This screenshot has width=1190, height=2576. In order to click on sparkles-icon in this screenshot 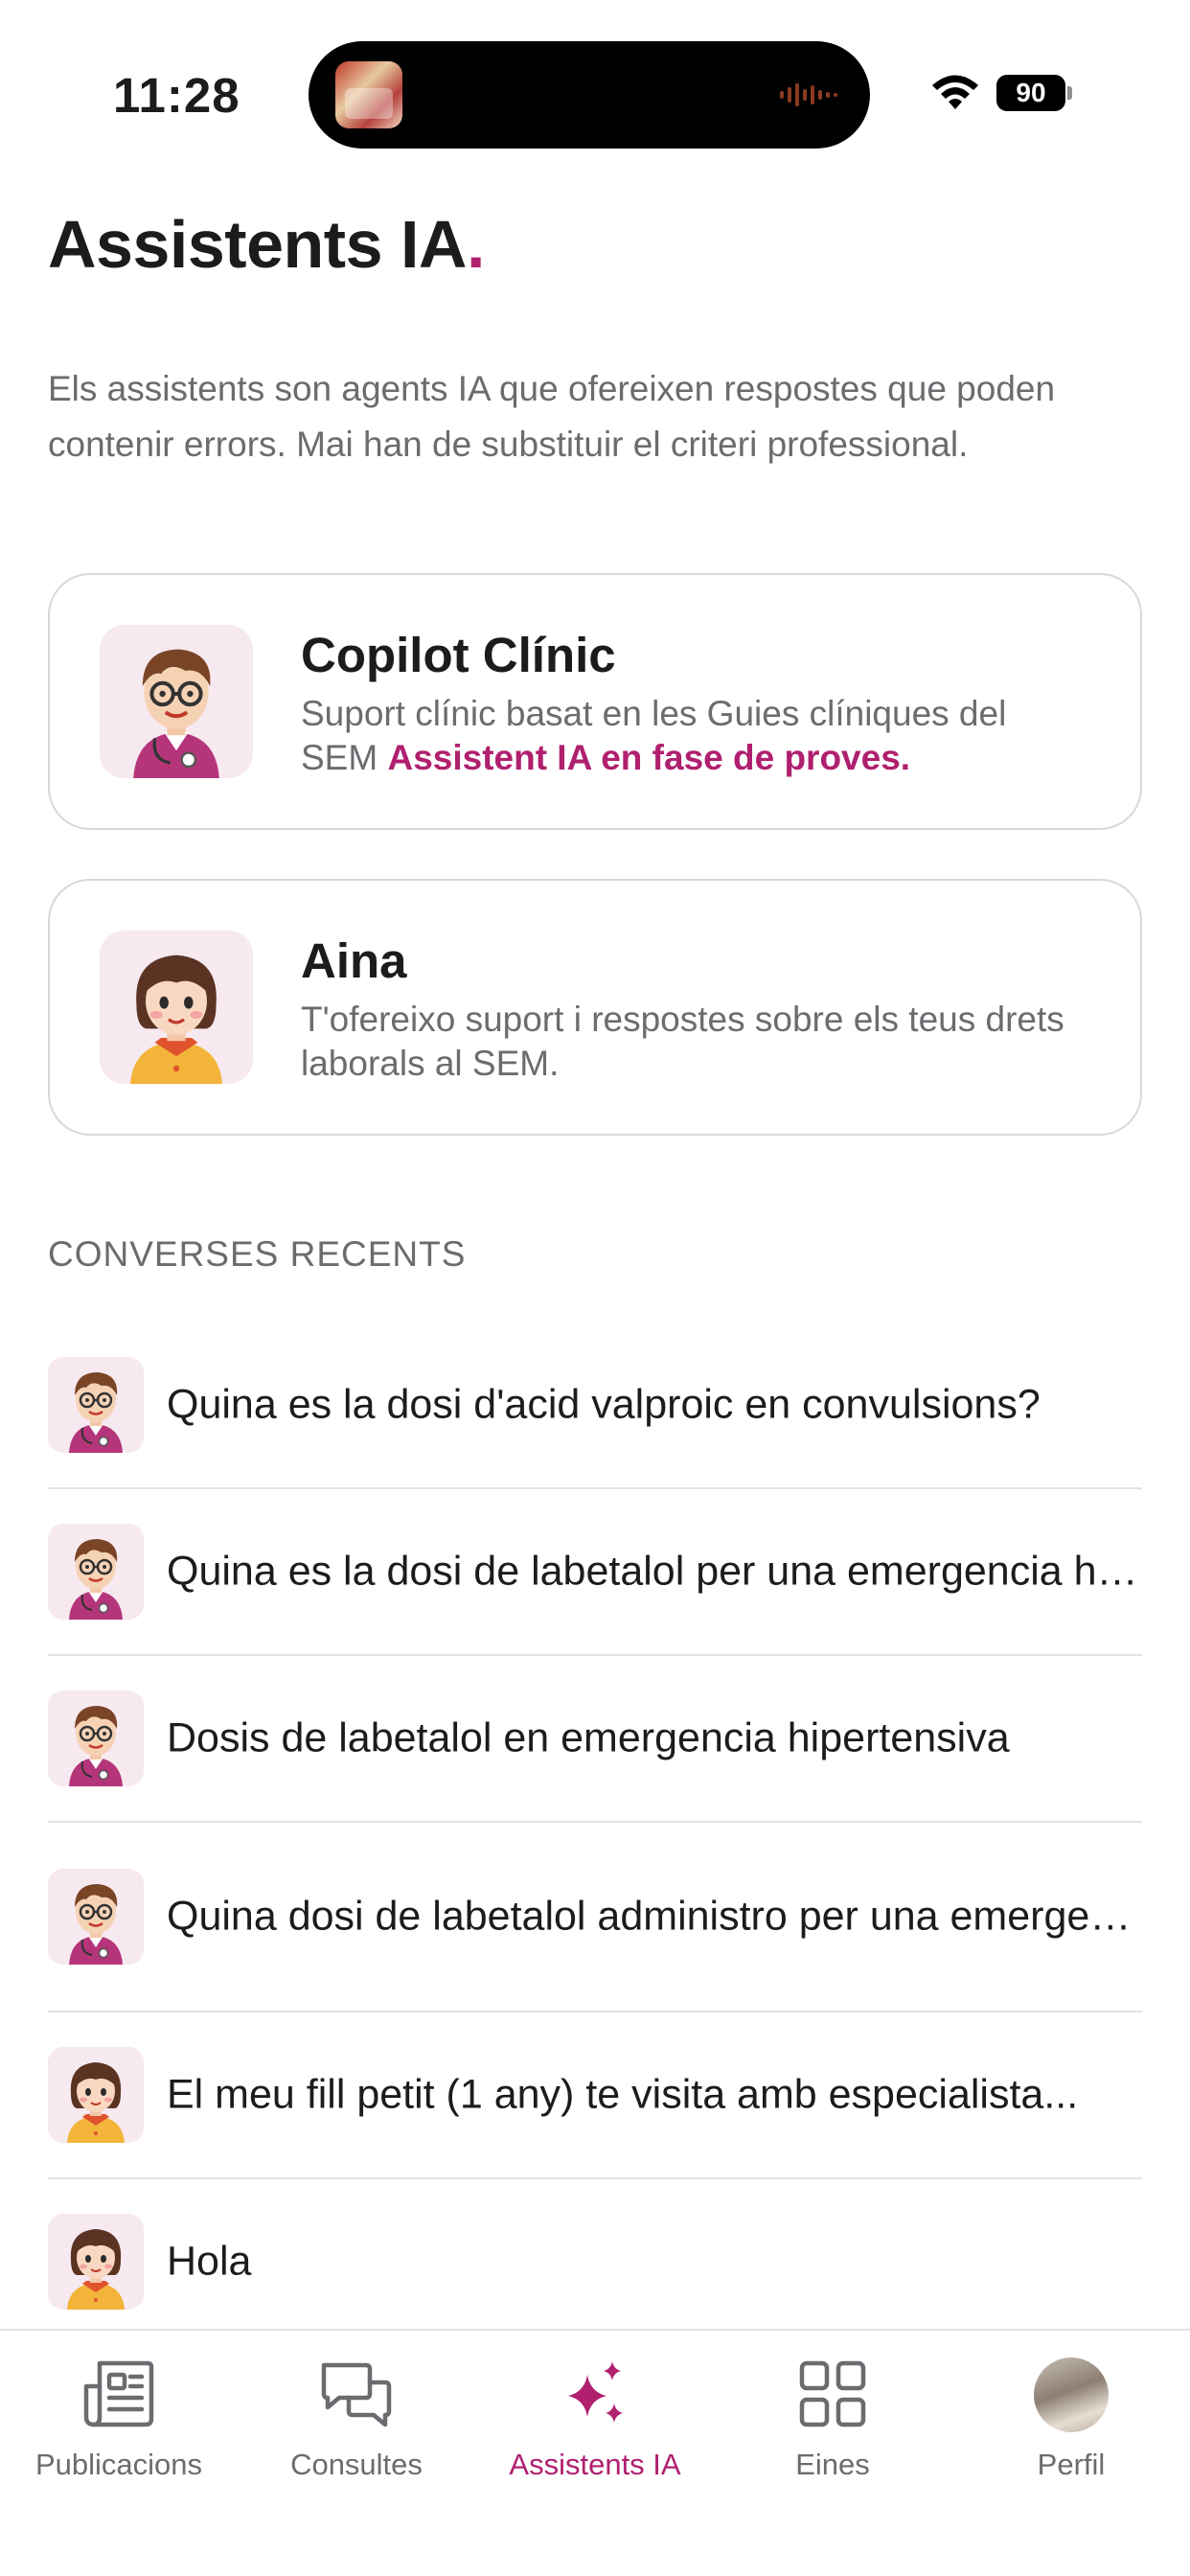, I will do `click(595, 2392)`.